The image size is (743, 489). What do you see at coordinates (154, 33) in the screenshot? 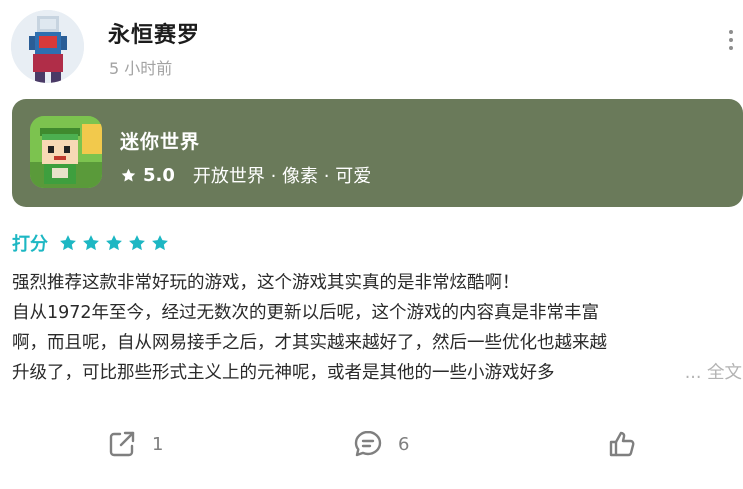
I see `username: 永恒赛罗` at bounding box center [154, 33].